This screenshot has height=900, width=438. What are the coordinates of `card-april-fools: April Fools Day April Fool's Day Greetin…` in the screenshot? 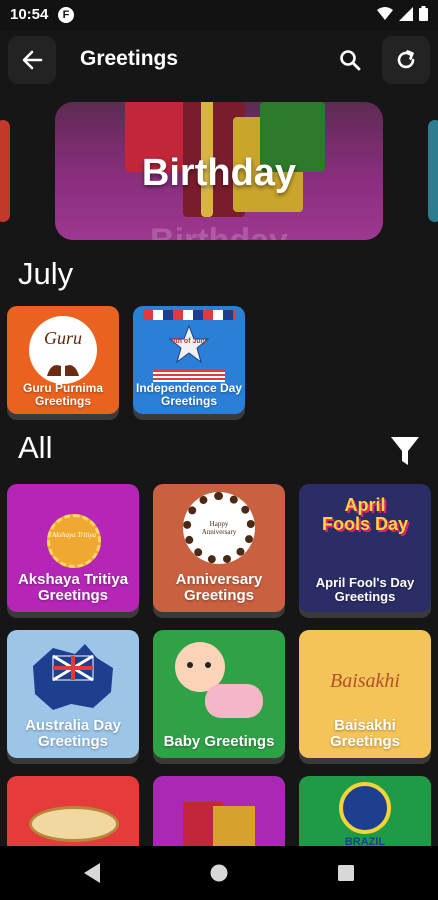 It's located at (365, 548).